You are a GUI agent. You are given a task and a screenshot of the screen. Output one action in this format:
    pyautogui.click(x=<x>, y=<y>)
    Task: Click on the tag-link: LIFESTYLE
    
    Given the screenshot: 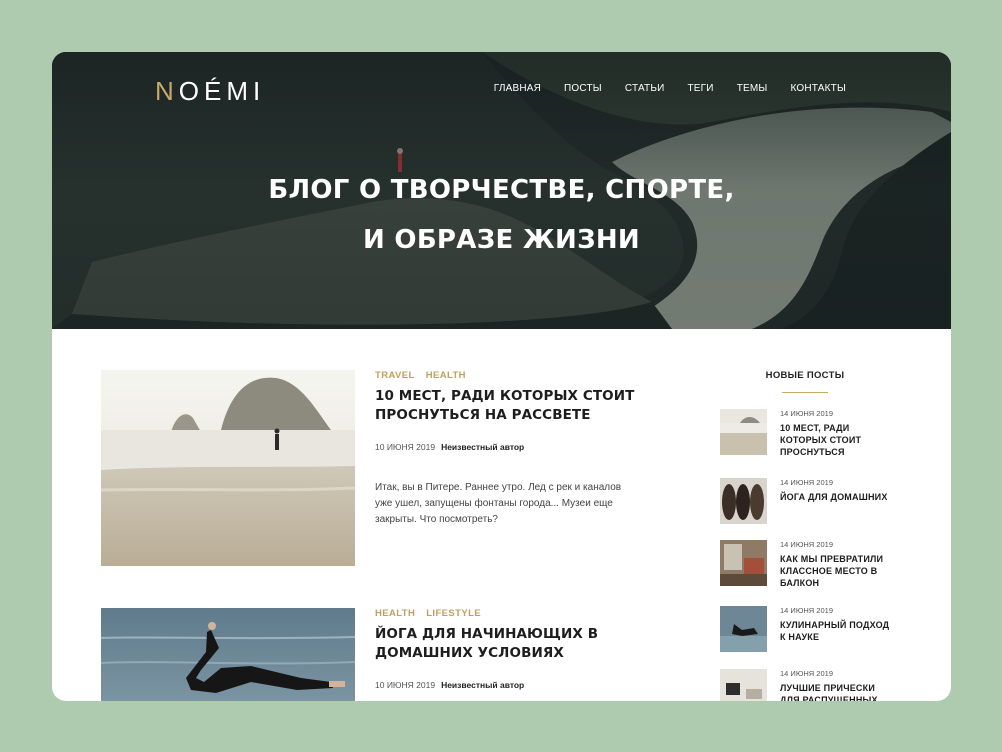 What is the action you would take?
    pyautogui.click(x=453, y=613)
    